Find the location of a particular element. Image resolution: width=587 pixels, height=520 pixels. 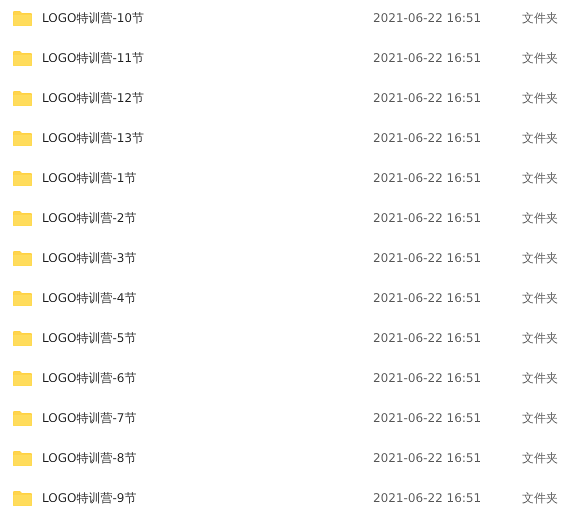

file-name: LOGO特训营-12节 is located at coordinates (207, 98).